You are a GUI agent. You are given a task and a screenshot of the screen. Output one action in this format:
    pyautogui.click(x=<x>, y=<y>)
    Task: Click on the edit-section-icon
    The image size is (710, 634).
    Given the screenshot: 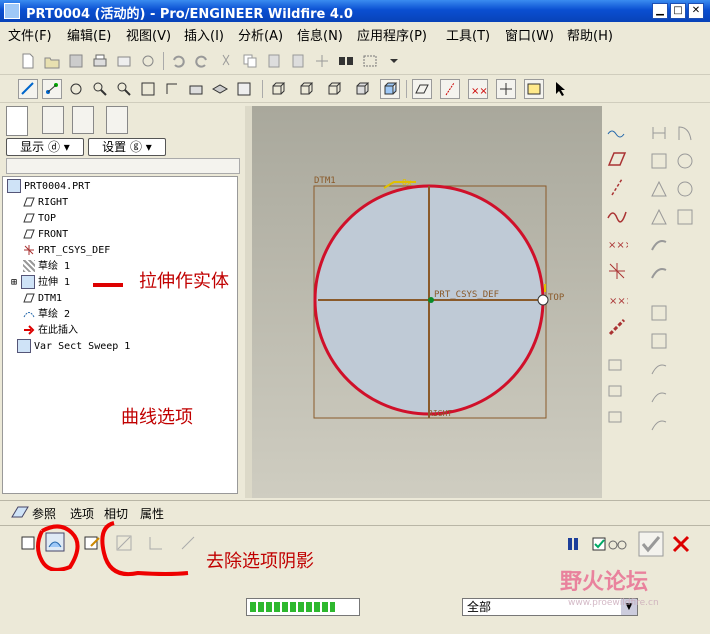 What is the action you would take?
    pyautogui.click(x=92, y=543)
    